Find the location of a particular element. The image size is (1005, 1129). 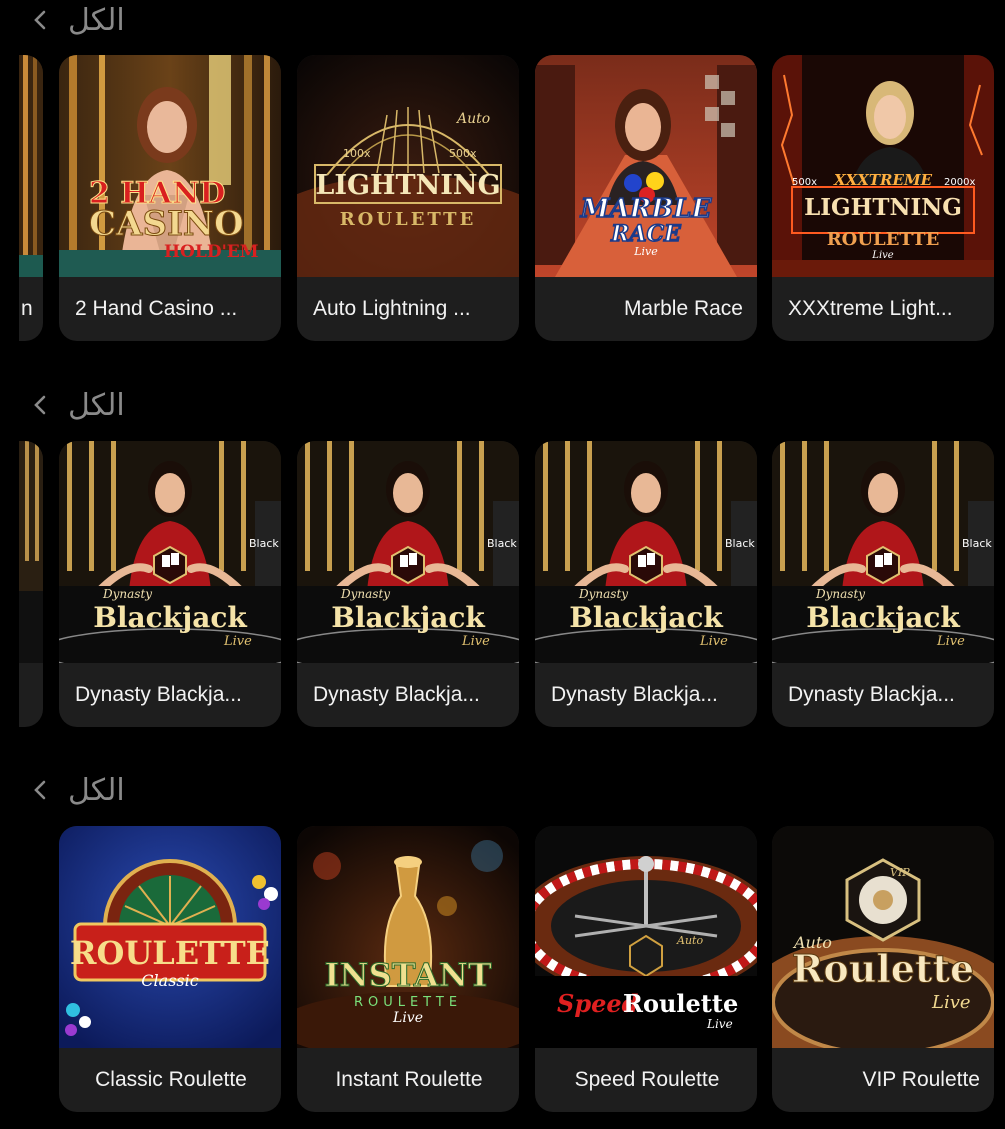

thumb-text-2: ROULETTE is located at coordinates (408, 1002).